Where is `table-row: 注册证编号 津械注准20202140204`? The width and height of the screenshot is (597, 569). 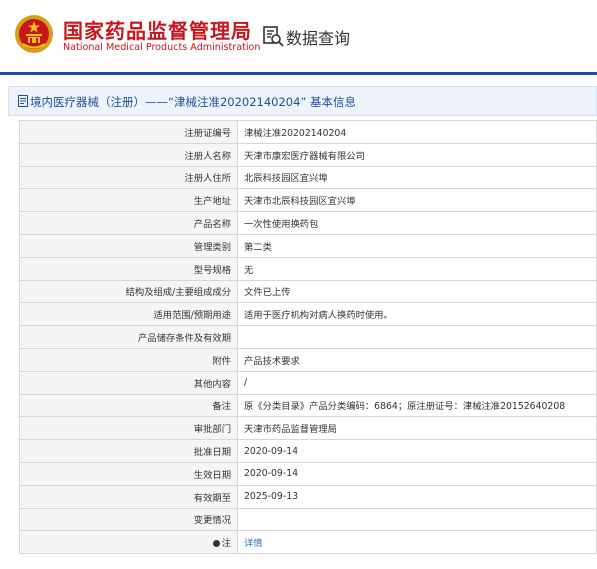
table-row: 注册证编号 津械注准20202140204 is located at coordinates (308, 132).